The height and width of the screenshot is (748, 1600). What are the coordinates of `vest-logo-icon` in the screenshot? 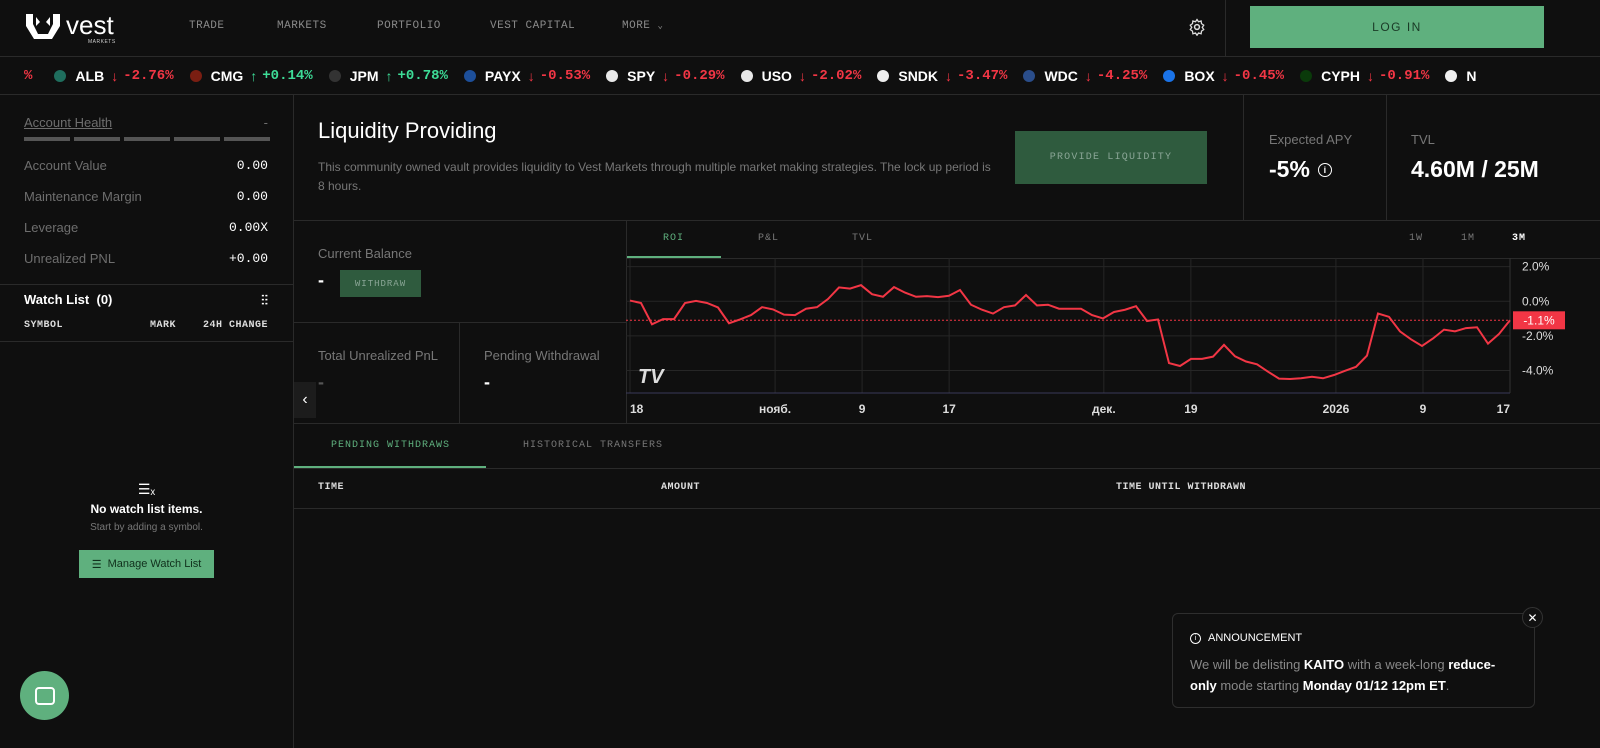 It's located at (43, 26).